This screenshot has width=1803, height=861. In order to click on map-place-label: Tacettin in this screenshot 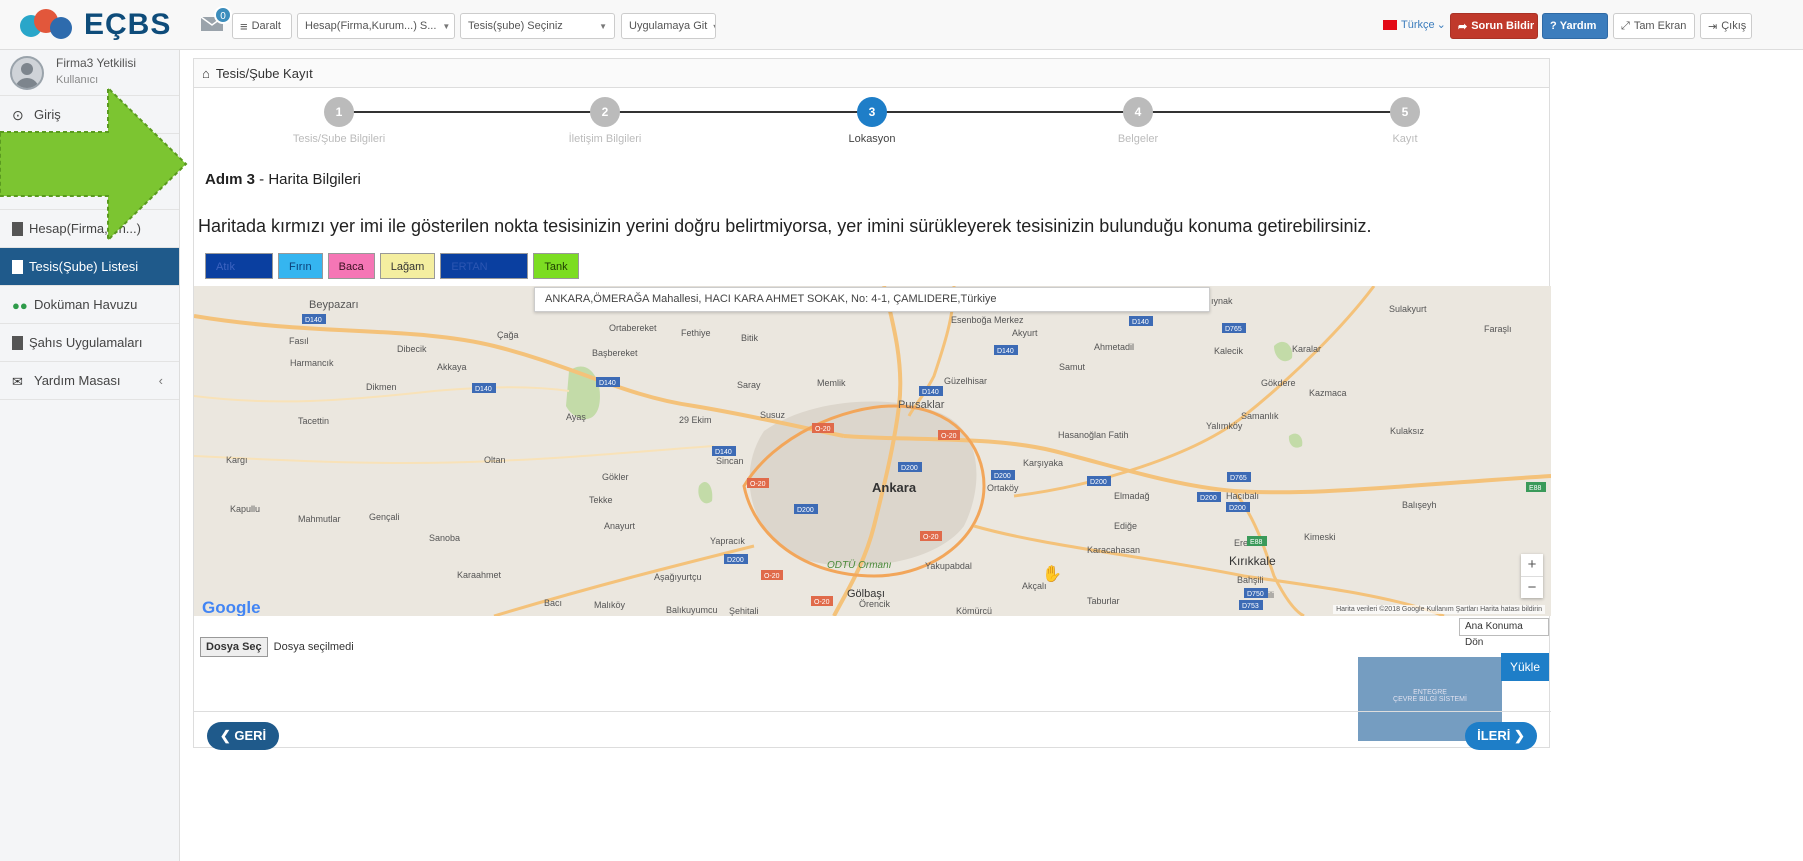, I will do `click(313, 421)`.